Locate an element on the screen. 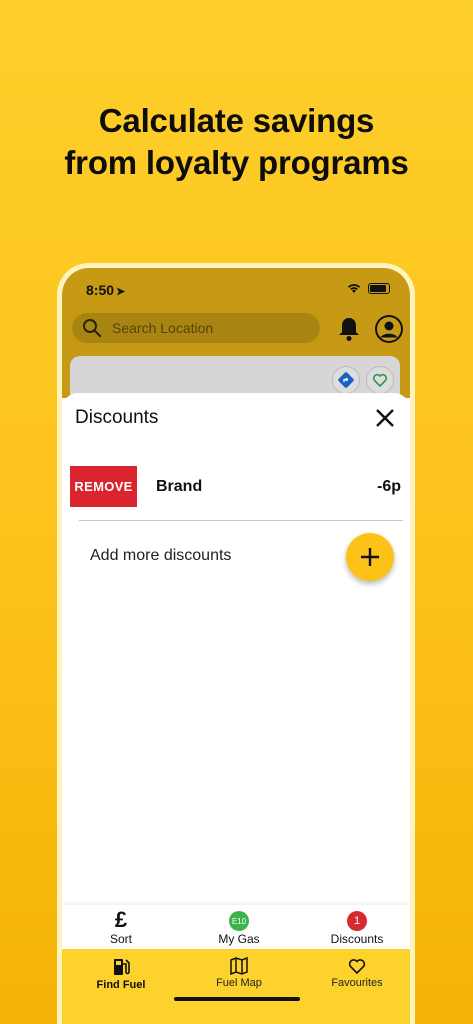  nav-find-fuel: Find Fuel is located at coordinates (121, 974).